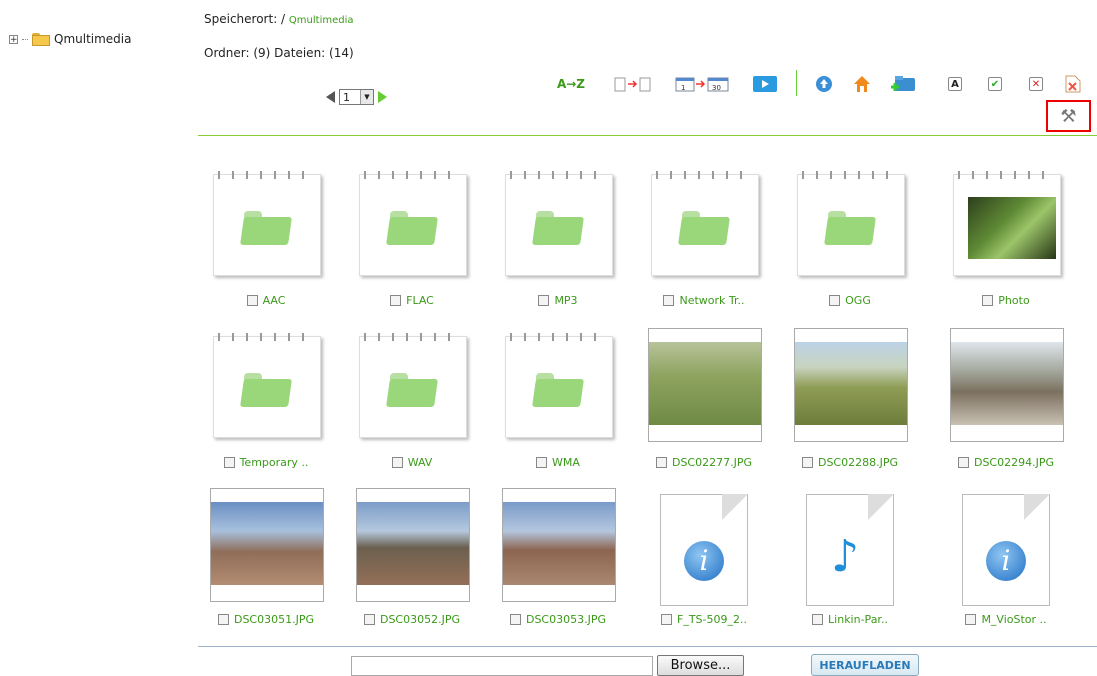 The width and height of the screenshot is (1097, 676). I want to click on item-name: DSC02277.JPG, so click(712, 462).